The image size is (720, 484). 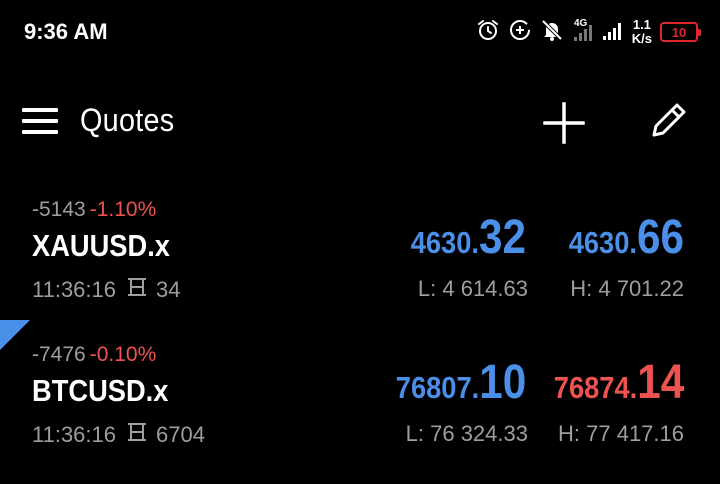 I want to click on bid-price-pips: 10, so click(x=502, y=382).